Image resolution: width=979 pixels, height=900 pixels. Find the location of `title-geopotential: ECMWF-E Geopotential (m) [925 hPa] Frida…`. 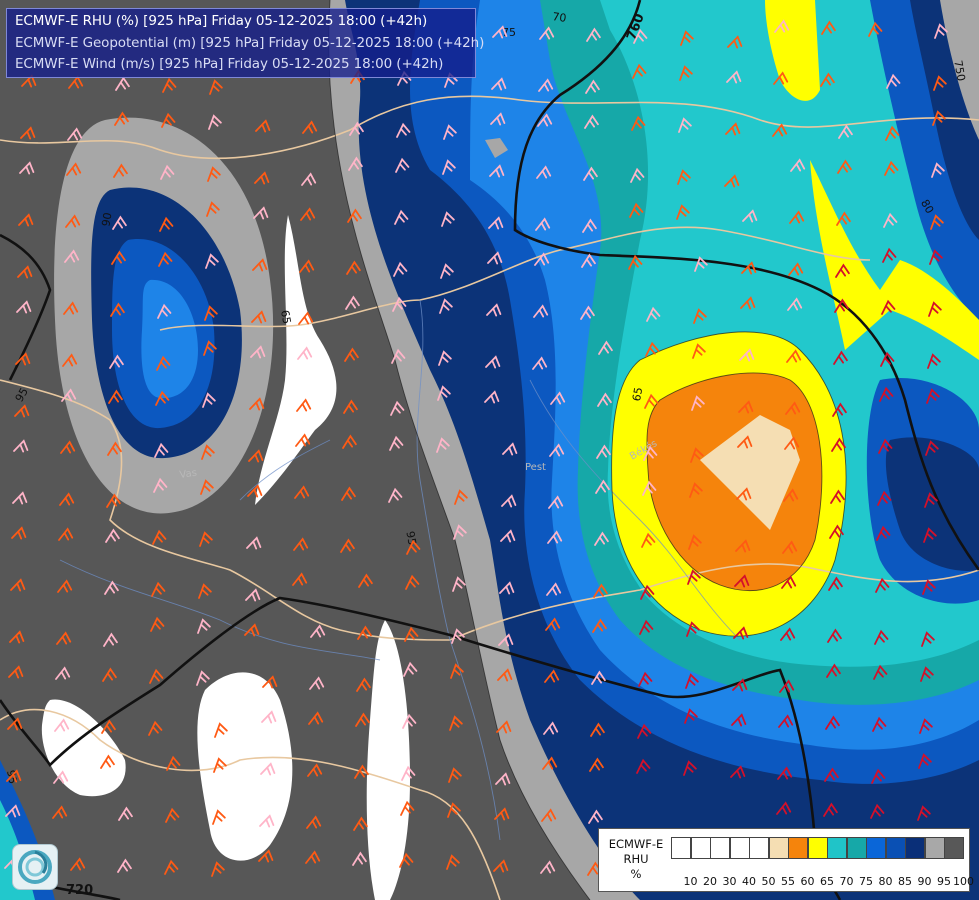

title-geopotential: ECMWF-E Geopotential (m) [925 hPa] Frida… is located at coordinates (250, 43).